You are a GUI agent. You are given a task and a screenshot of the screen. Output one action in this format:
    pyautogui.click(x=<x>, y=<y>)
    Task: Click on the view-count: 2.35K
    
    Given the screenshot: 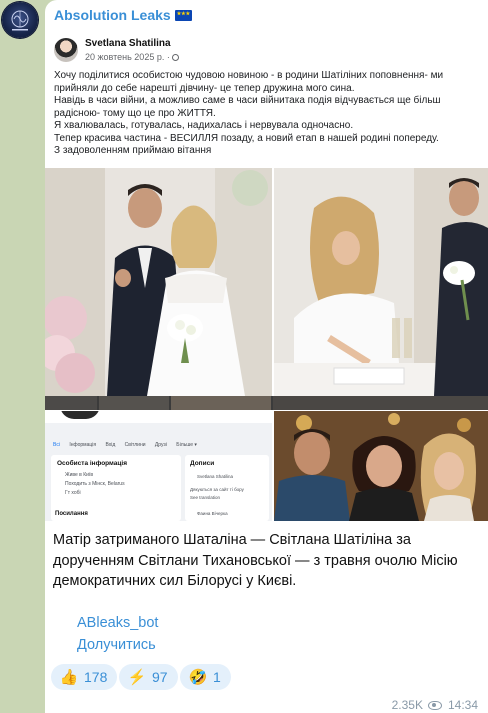 What is the action you would take?
    pyautogui.click(x=407, y=705)
    